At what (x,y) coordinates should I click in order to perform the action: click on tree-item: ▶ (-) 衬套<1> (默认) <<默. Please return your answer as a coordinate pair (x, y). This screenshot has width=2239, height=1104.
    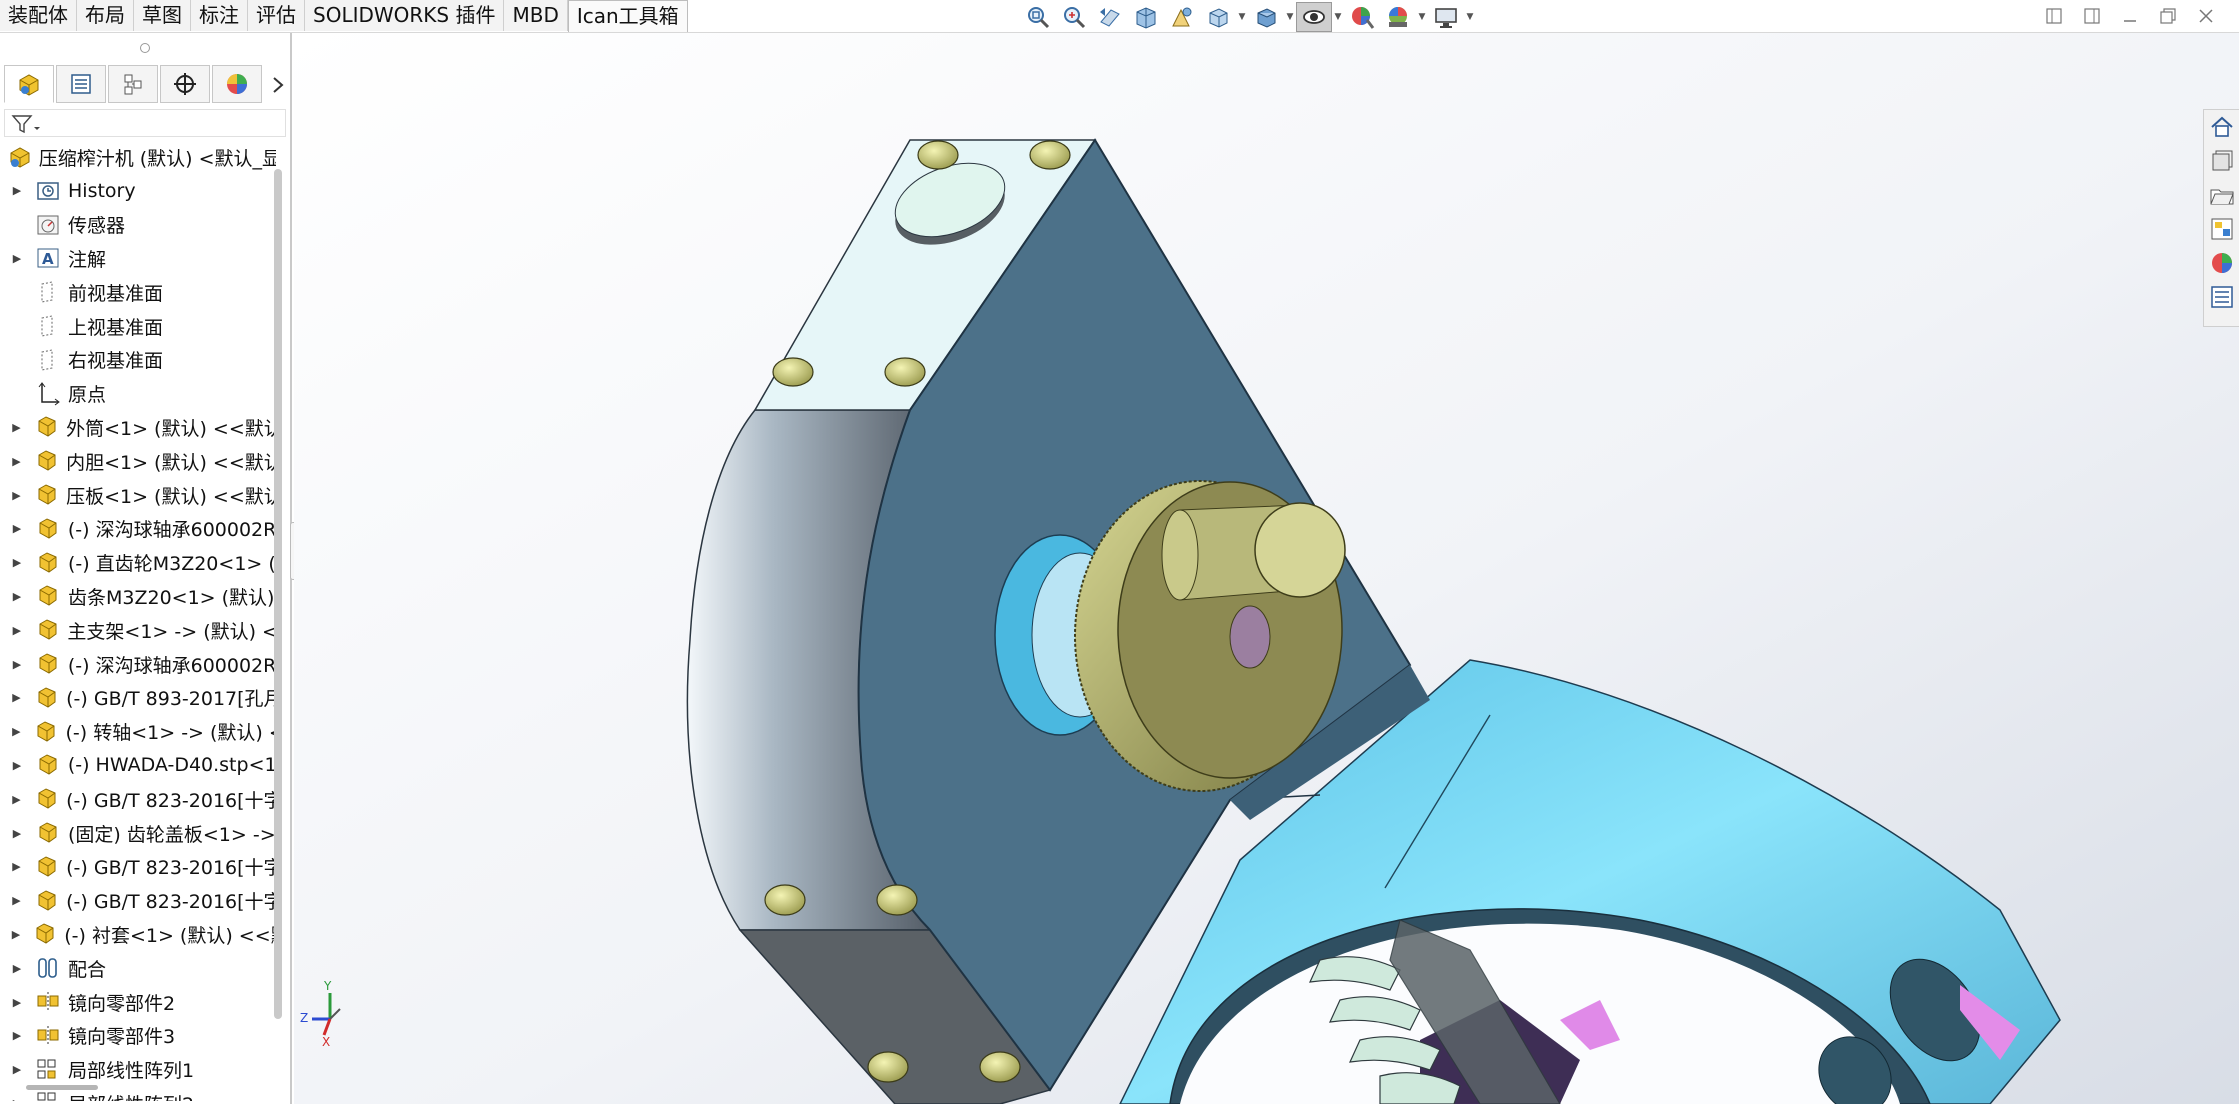
    Looking at the image, I should click on (138, 934).